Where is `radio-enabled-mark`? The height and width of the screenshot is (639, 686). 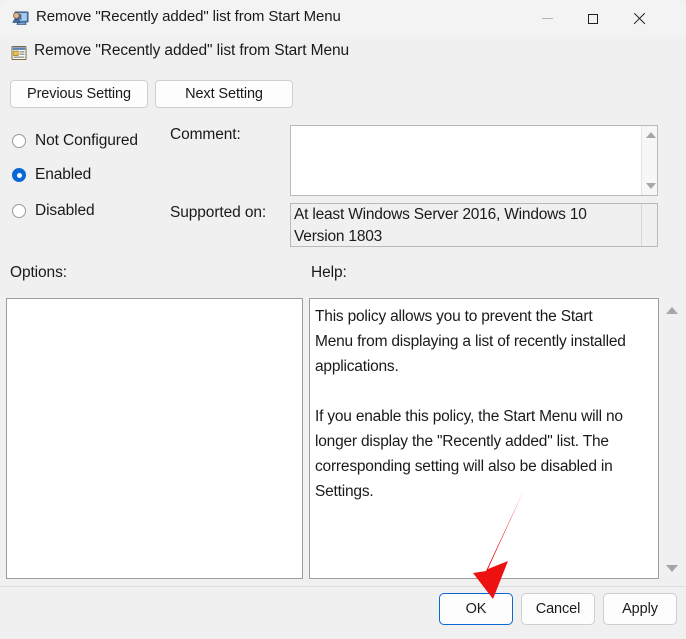
radio-enabled-mark is located at coordinates (19, 175).